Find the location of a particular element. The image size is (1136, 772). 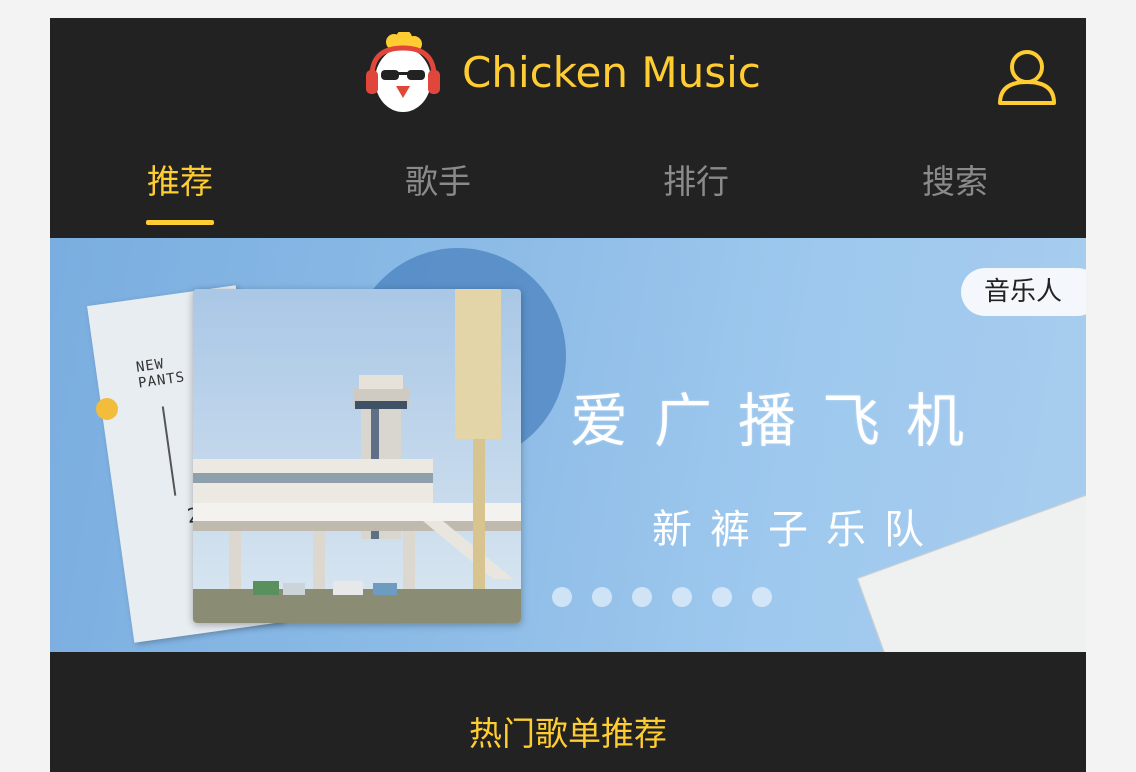

active-tab-indicator is located at coordinates (180, 222).